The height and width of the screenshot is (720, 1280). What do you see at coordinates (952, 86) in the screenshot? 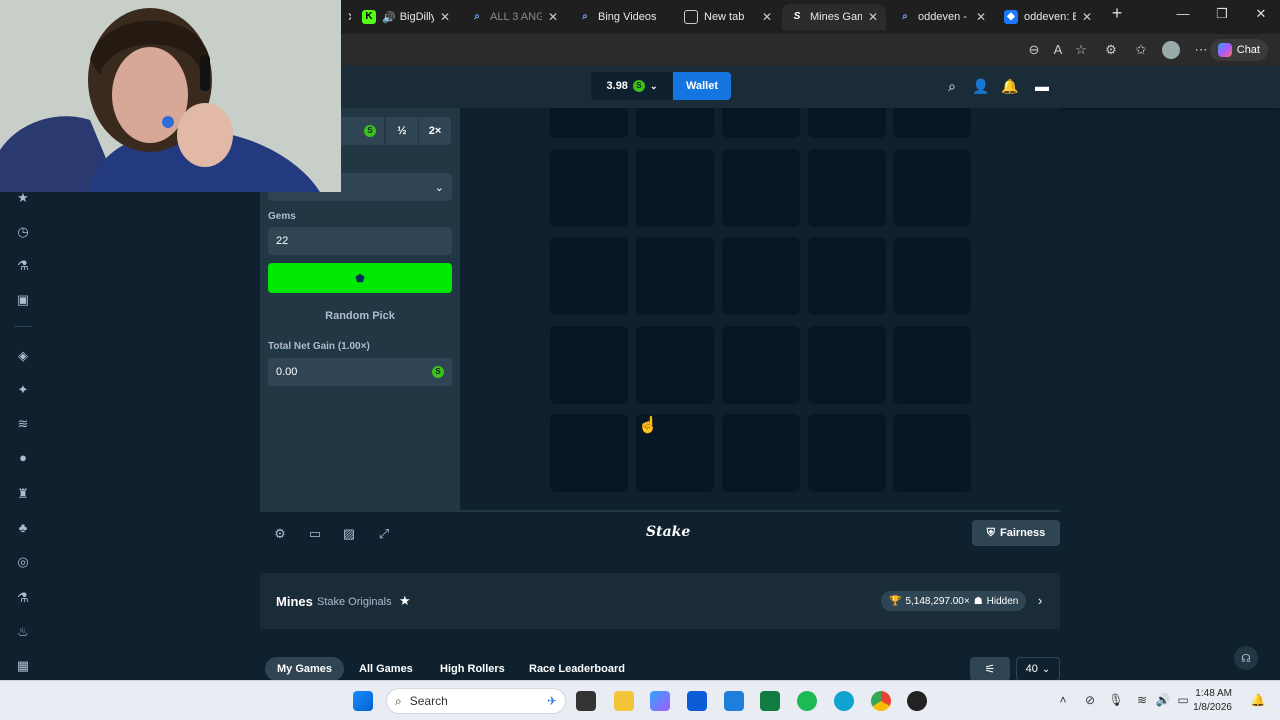
I see `search-icon: ⌕` at bounding box center [952, 86].